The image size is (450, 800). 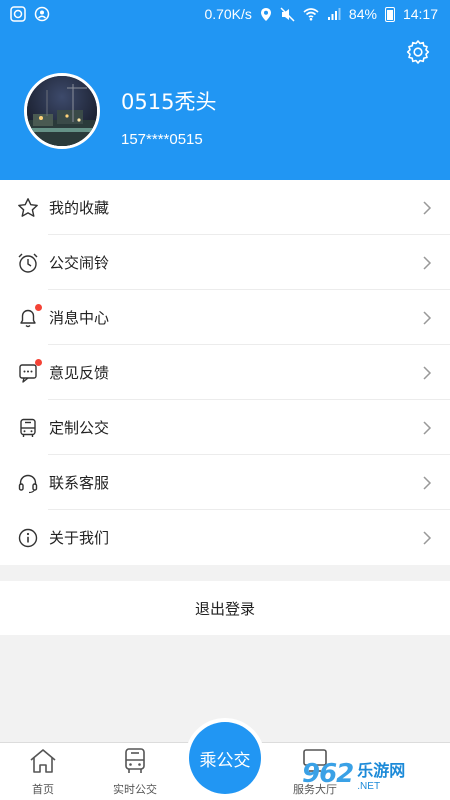 I want to click on ride-bus-label: 乘公交, so click(x=225, y=758).